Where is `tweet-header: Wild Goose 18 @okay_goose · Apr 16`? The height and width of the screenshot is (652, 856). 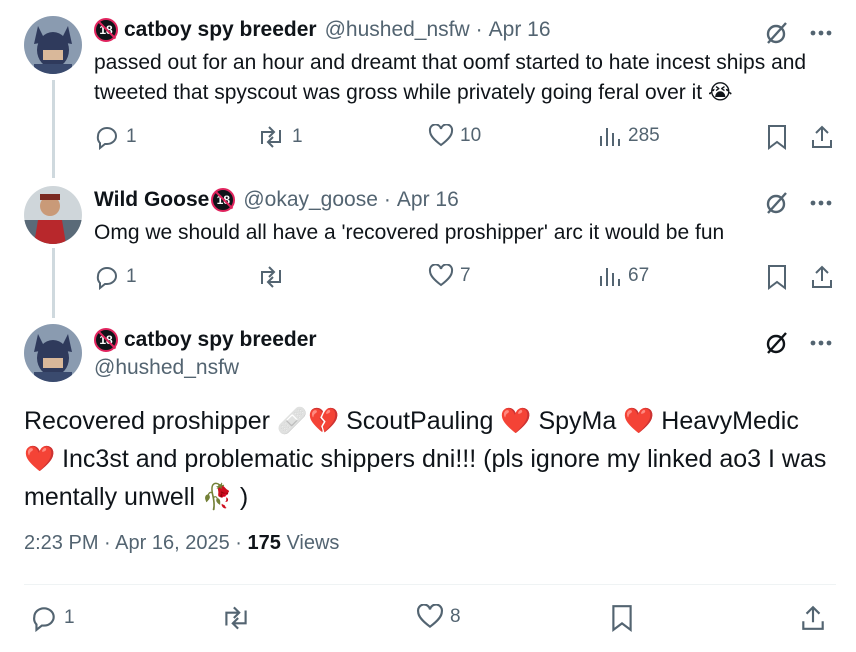
tweet-header: Wild Goose 18 @okay_goose · Apr 16 is located at coordinates (276, 200).